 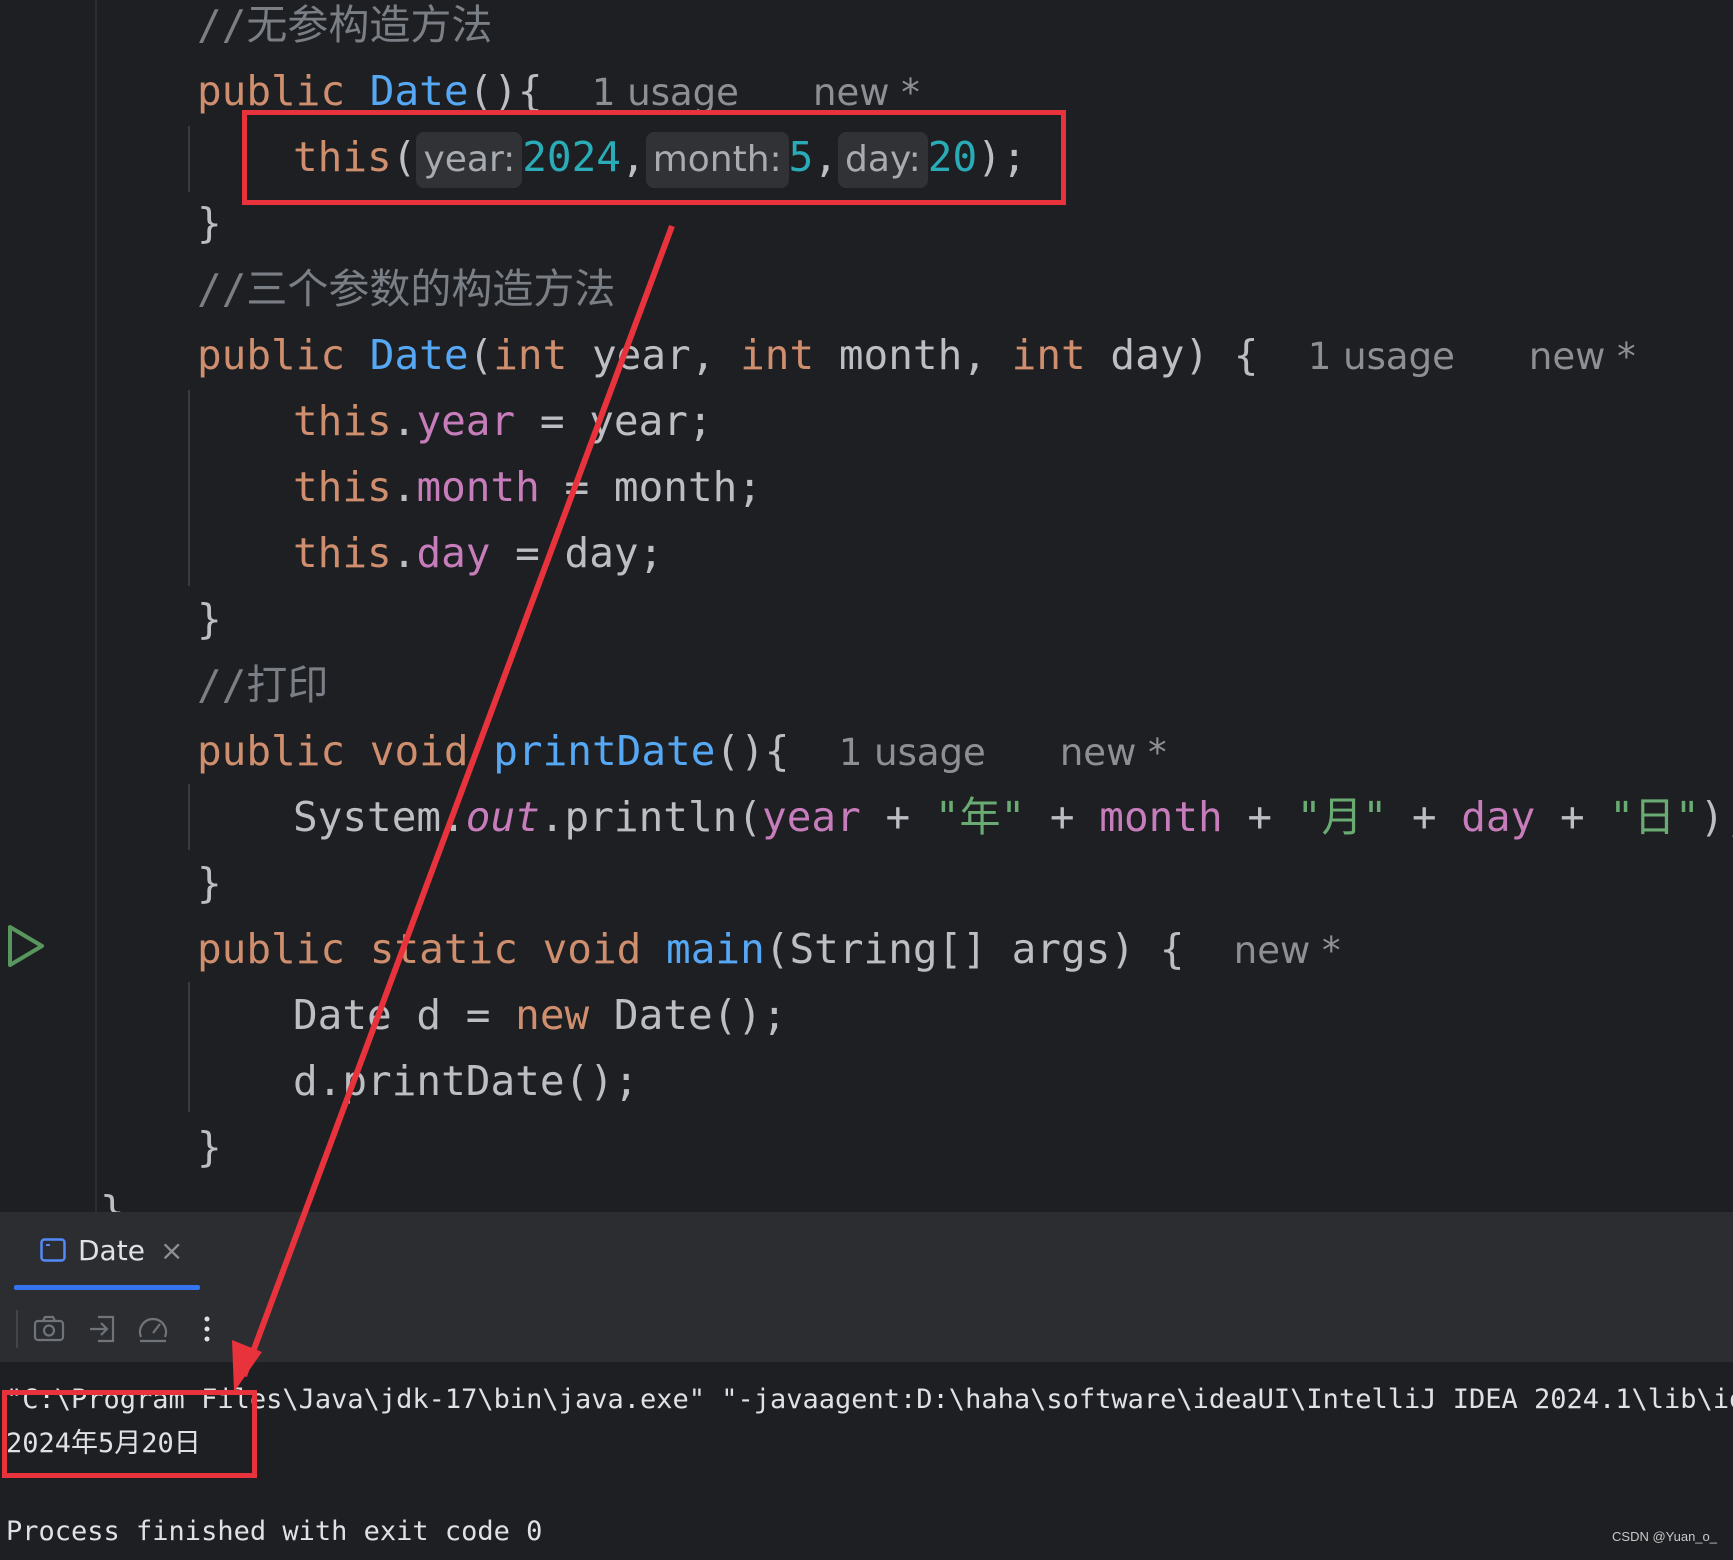 What do you see at coordinates (688, 1015) in the screenshot?
I see `code-text: Date();` at bounding box center [688, 1015].